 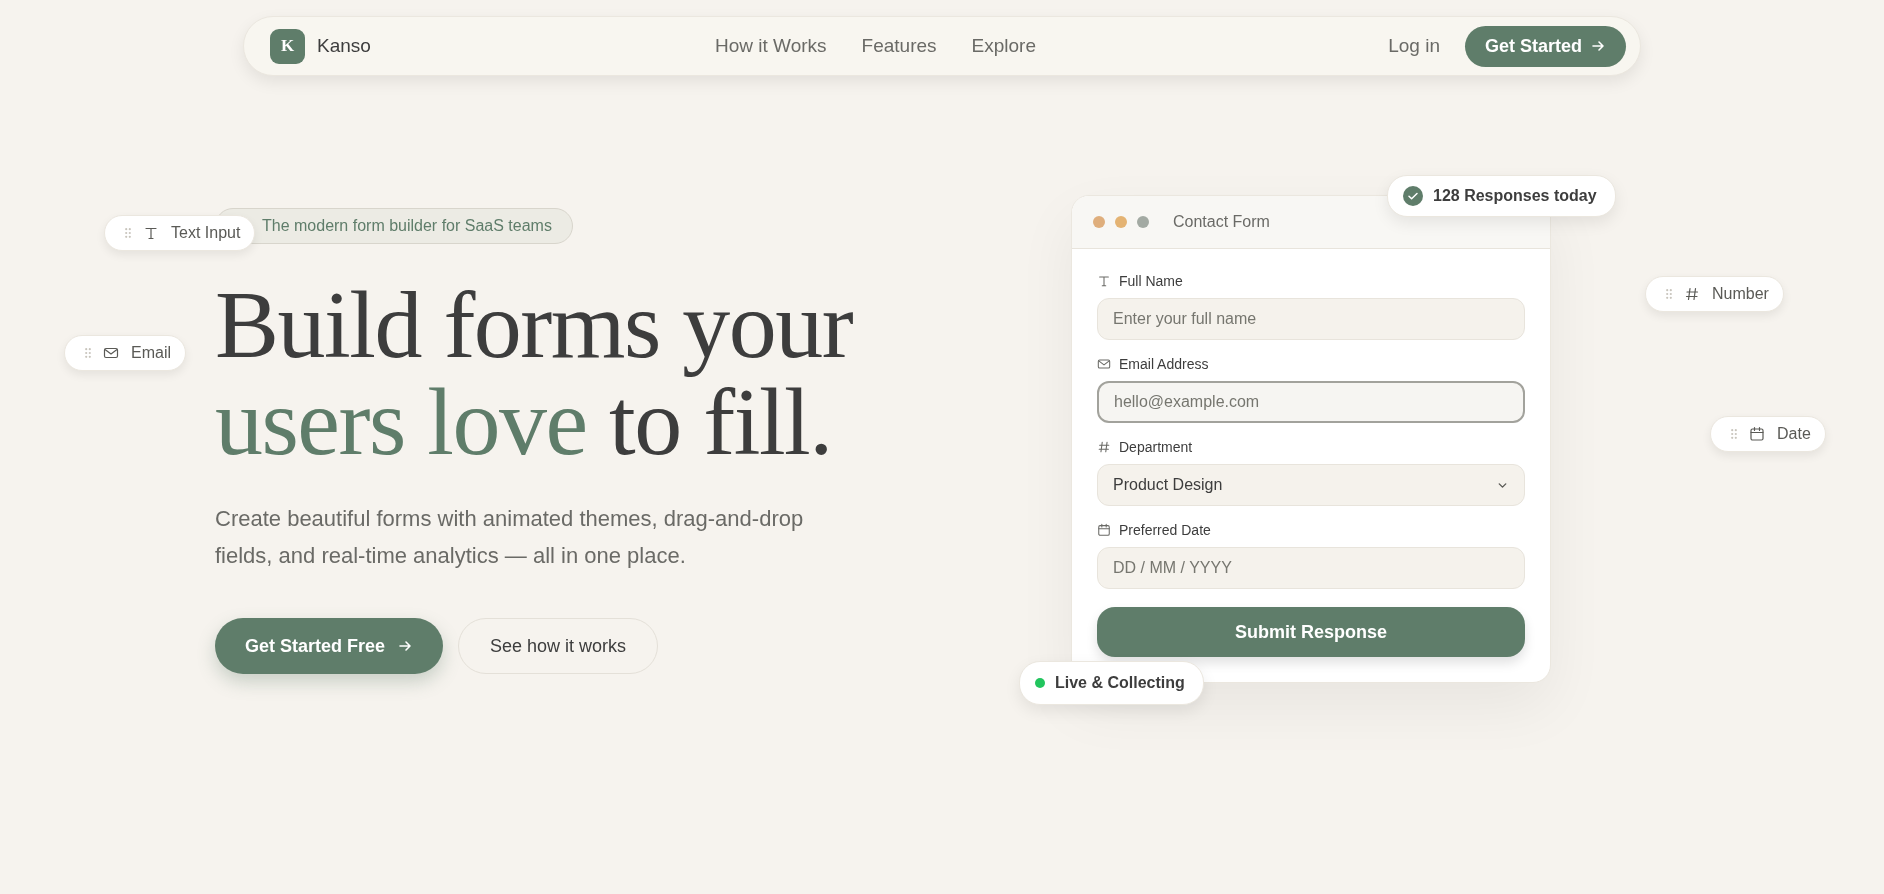 What do you see at coordinates (558, 646) in the screenshot?
I see `see-how-it-works-button: See how it works` at bounding box center [558, 646].